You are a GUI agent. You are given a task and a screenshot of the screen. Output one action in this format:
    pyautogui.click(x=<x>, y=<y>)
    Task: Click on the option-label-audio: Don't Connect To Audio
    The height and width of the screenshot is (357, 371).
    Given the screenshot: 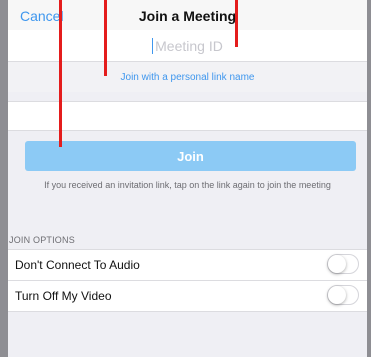 What is the action you would take?
    pyautogui.click(x=77, y=265)
    